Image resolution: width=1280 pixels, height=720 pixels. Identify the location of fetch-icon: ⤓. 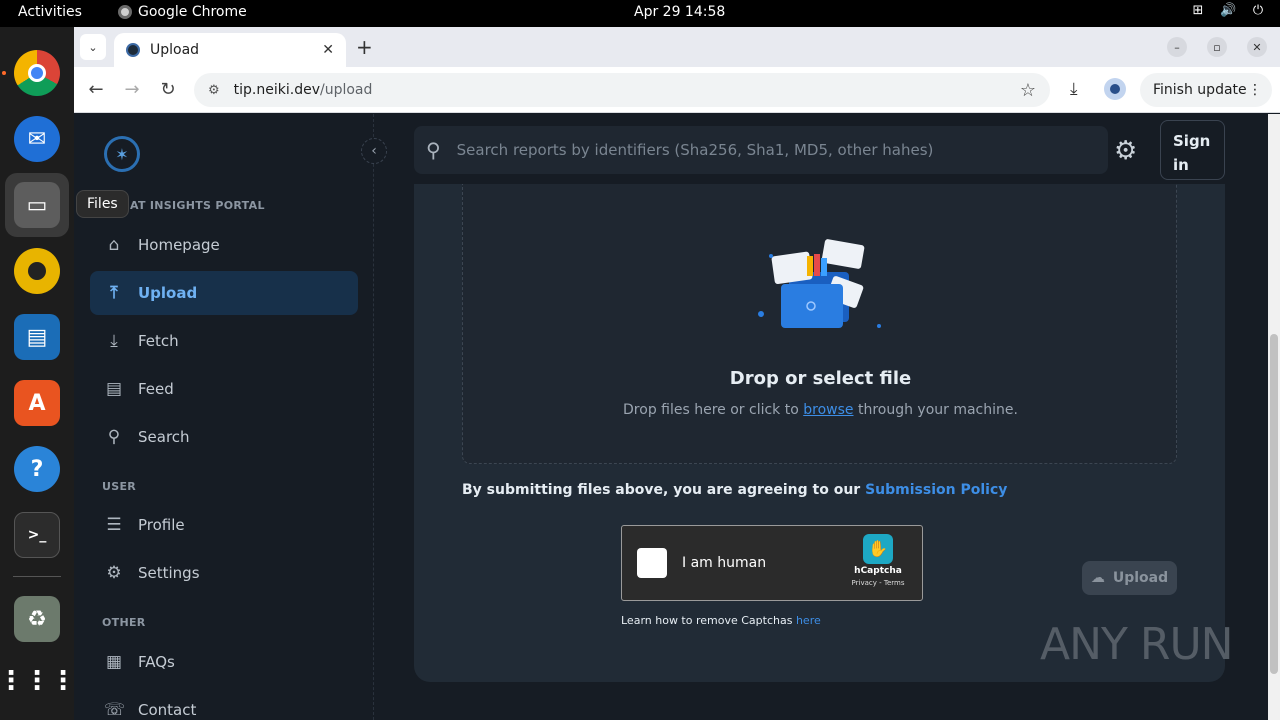
(114, 341).